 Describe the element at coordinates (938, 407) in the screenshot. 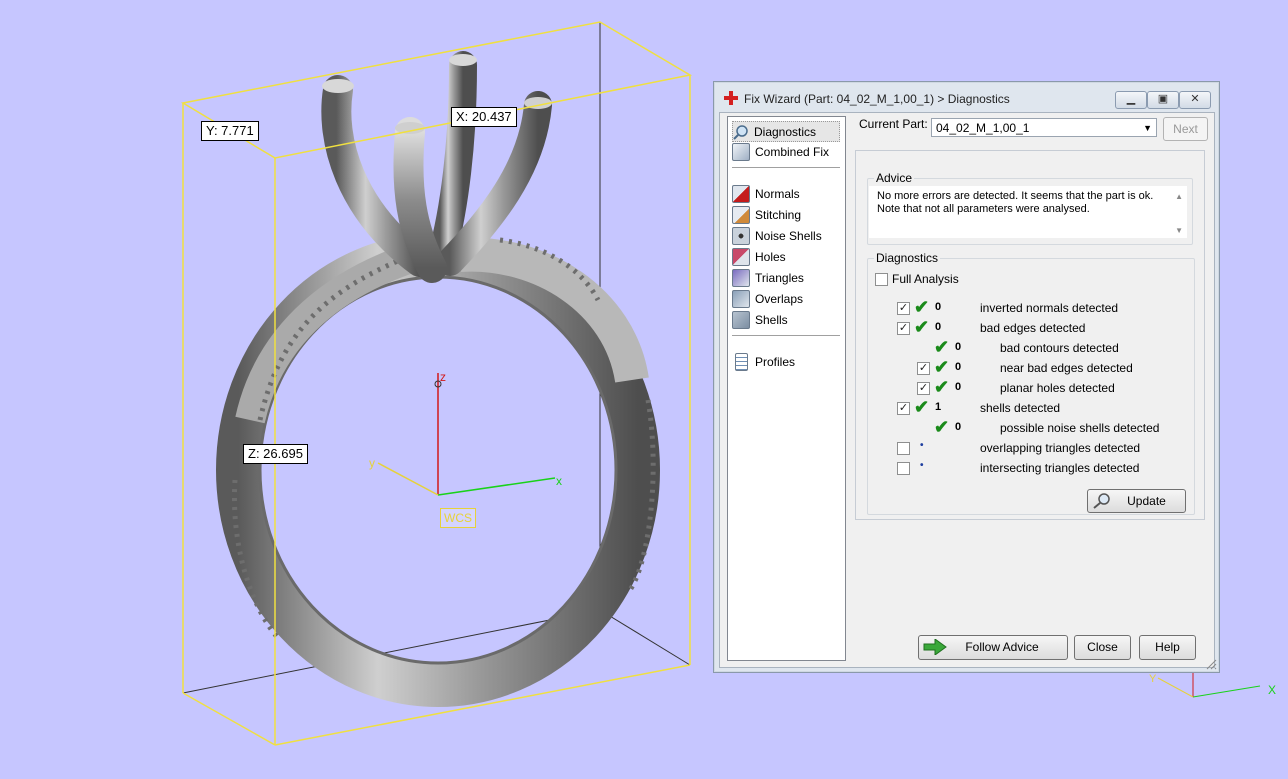

I see `shells-count: 1` at that location.